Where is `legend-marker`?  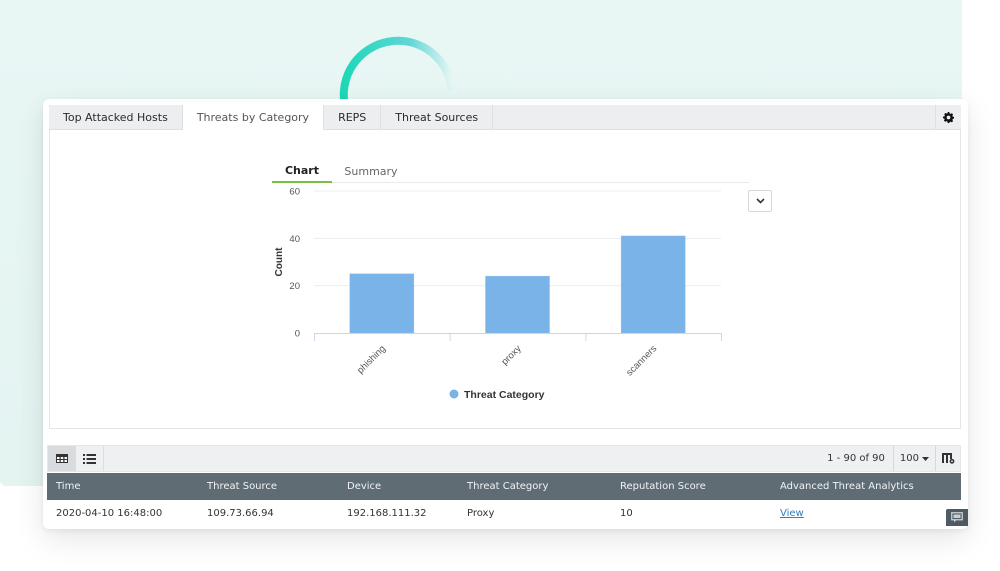
legend-marker is located at coordinates (454, 394).